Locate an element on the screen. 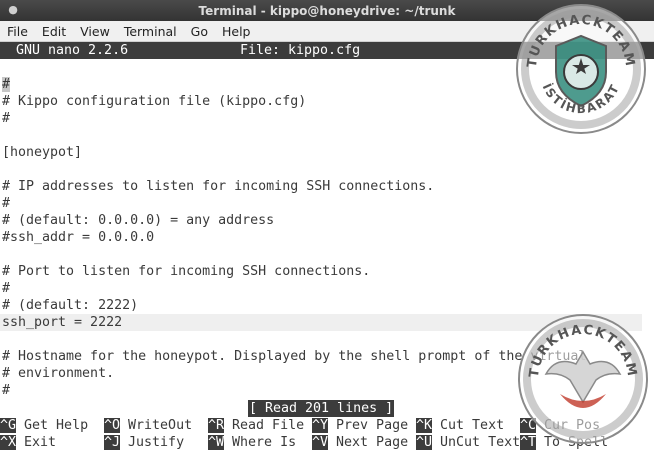 This screenshot has width=654, height=451. watermark-emblem-shield: TURKHACKTEAM İSTİHBARAT is located at coordinates (581, 69).